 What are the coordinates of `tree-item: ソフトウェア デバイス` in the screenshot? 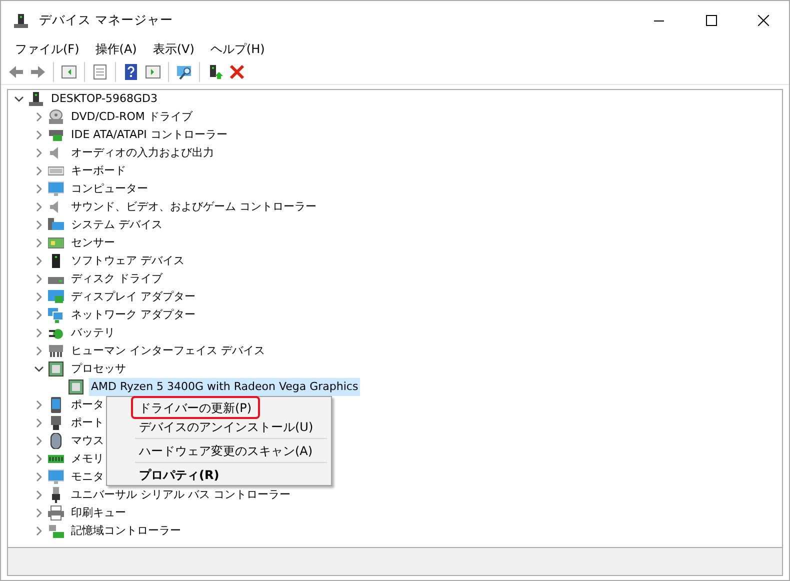 It's located at (127, 261).